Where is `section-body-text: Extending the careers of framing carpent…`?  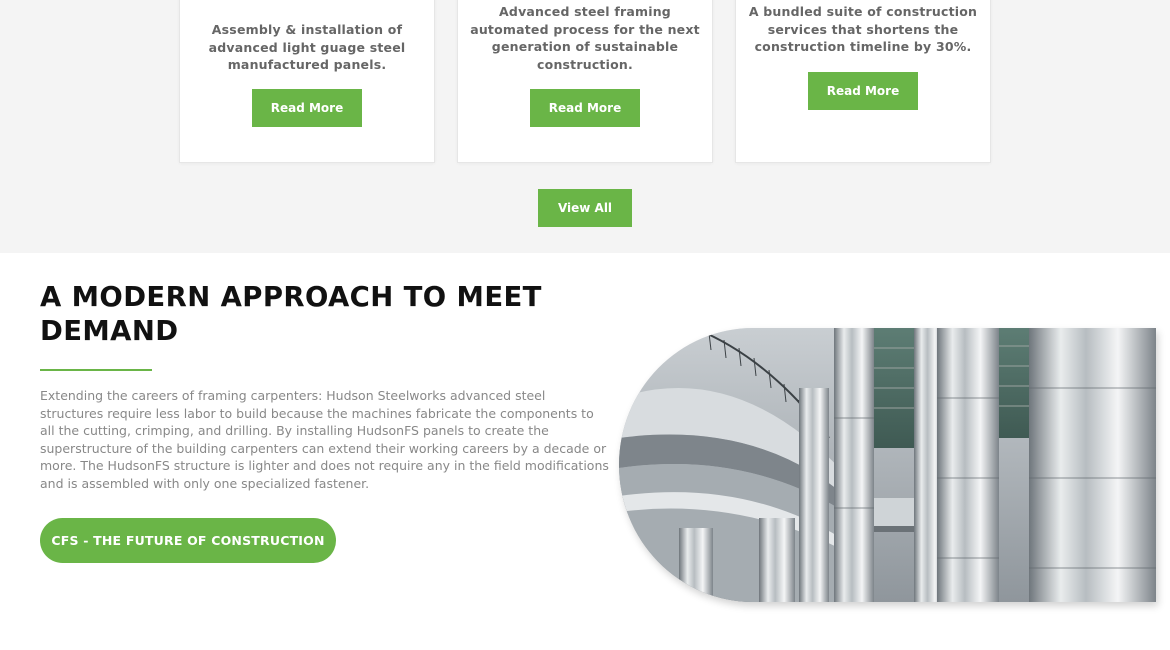 section-body-text: Extending the careers of framing carpent… is located at coordinates (324, 439).